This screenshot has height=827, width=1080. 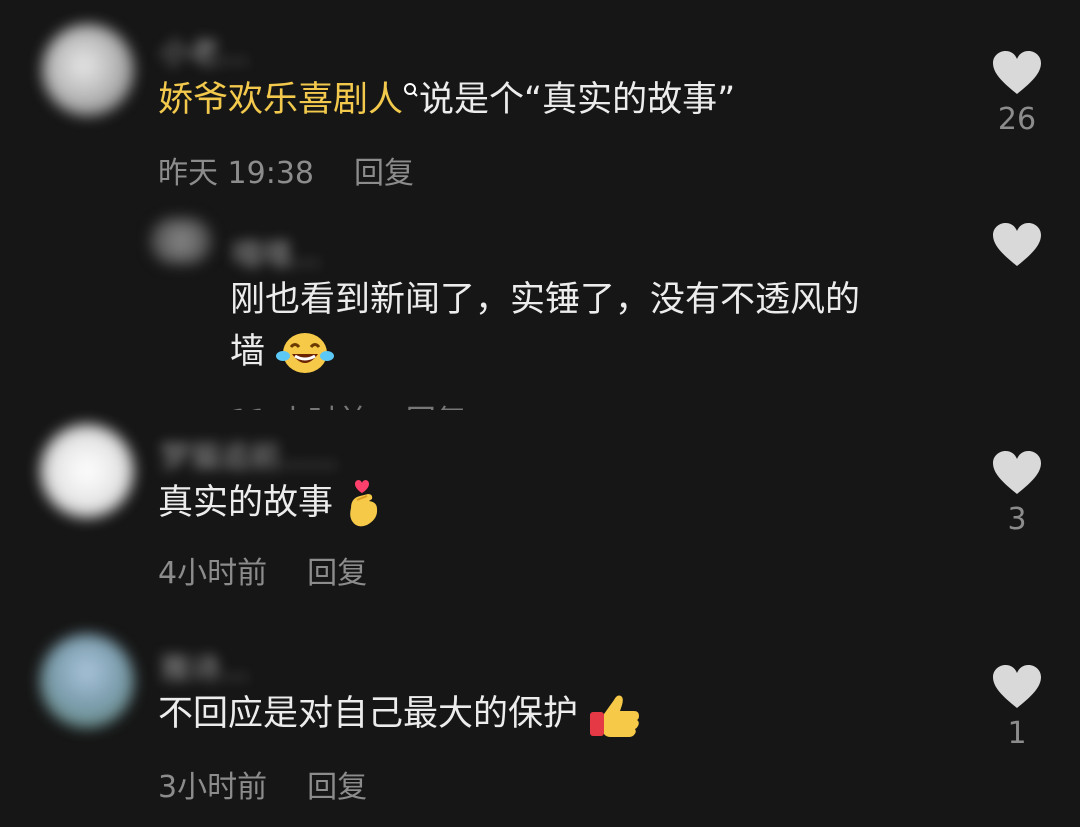 What do you see at coordinates (368, 714) in the screenshot?
I see `comment-body: 不回应是对自己最大的保护` at bounding box center [368, 714].